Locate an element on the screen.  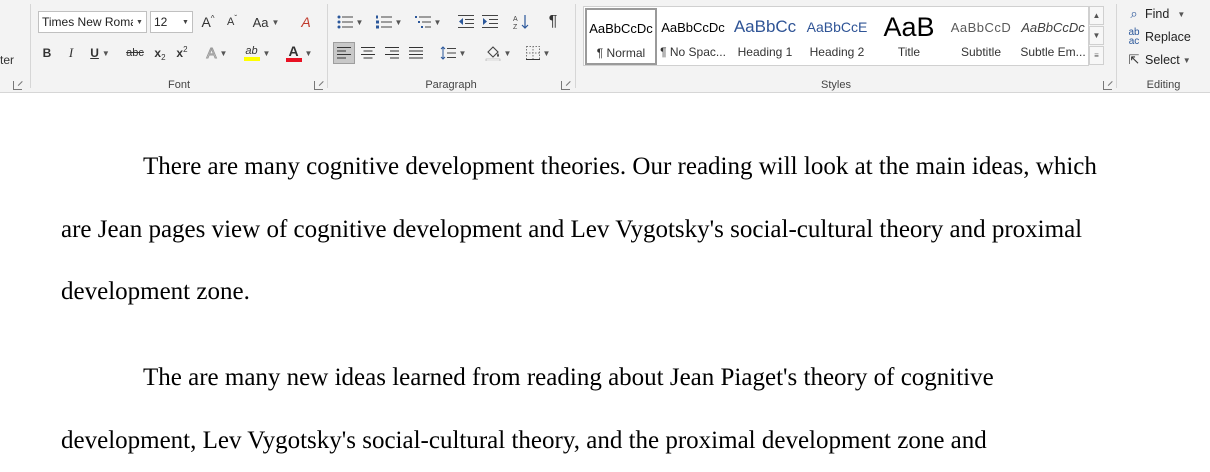
font-size-value: 12 is located at coordinates (161, 22).